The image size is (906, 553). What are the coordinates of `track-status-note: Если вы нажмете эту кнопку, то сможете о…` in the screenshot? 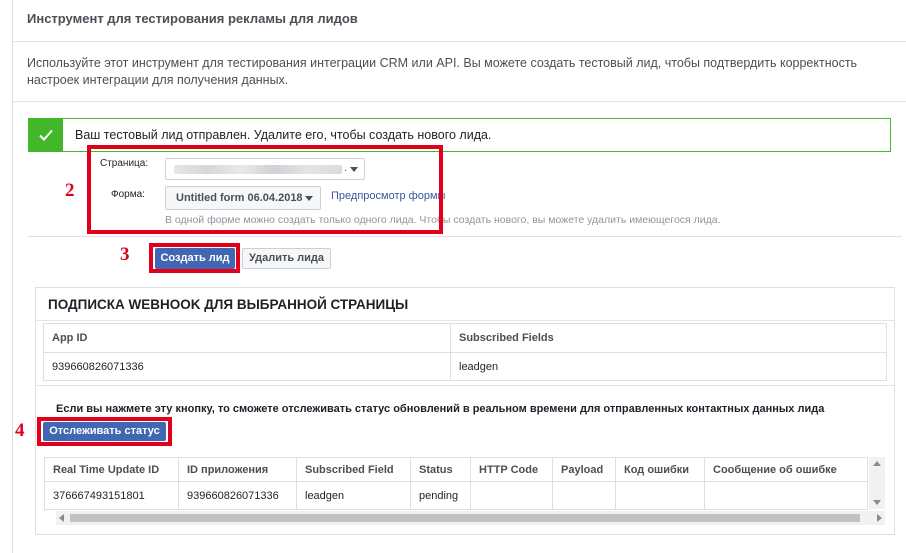 It's located at (440, 409).